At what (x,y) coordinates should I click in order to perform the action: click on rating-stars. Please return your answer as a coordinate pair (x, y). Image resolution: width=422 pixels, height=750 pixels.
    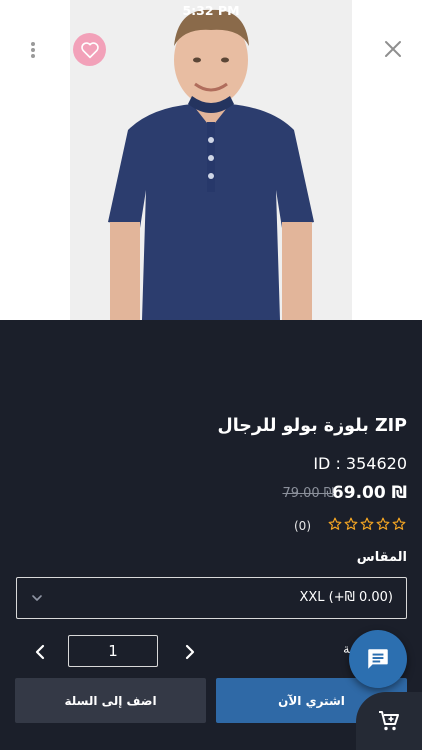
    Looking at the image, I should click on (367, 524).